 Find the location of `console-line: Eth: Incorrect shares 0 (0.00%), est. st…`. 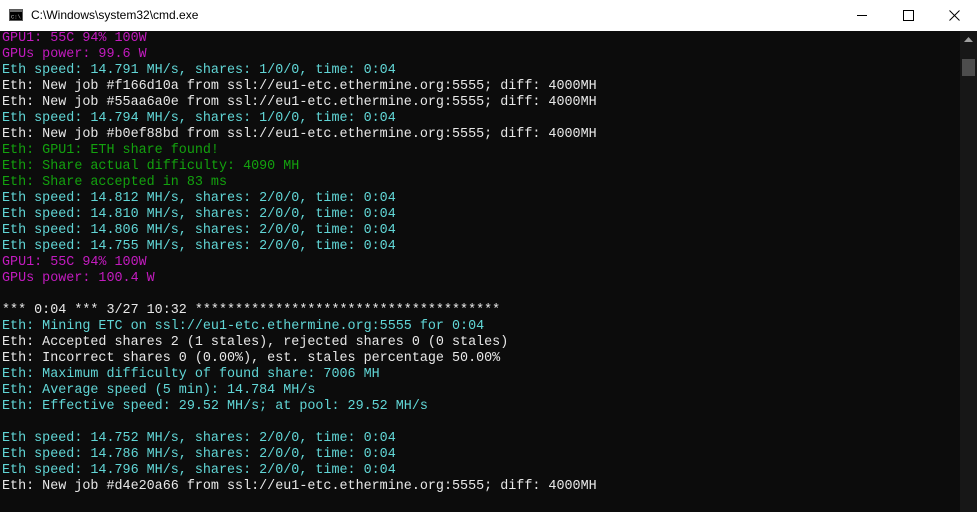

console-line: Eth: Incorrect shares 0 (0.00%), est. st… is located at coordinates (251, 358).